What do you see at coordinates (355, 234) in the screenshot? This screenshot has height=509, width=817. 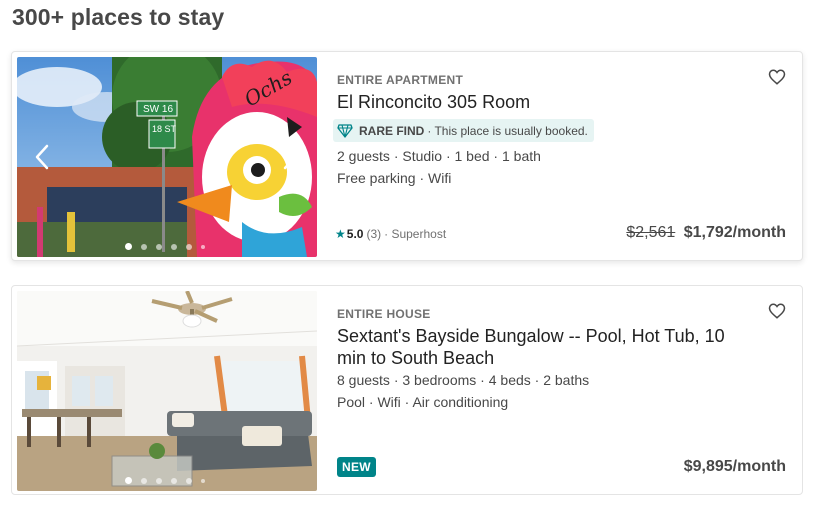 I see `rating-score: 5.0` at bounding box center [355, 234].